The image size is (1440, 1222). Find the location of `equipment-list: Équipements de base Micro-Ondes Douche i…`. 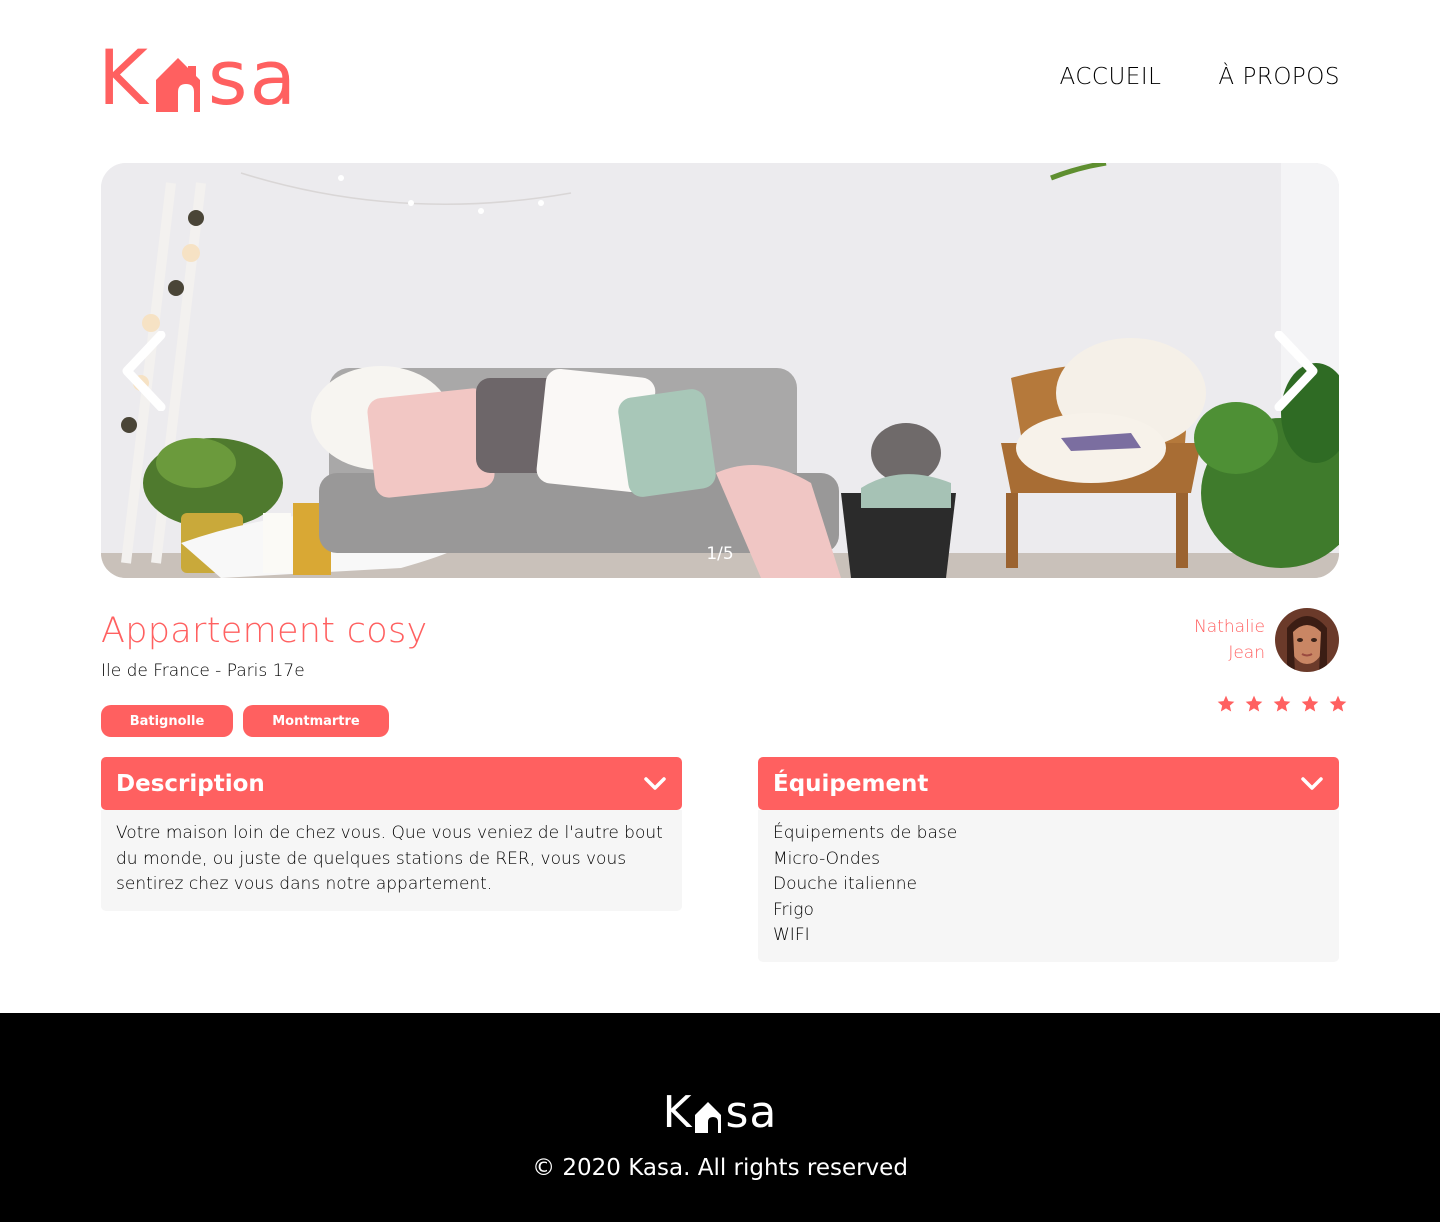

equipment-list: Équipements de base Micro-Ondes Douche i… is located at coordinates (1048, 885).